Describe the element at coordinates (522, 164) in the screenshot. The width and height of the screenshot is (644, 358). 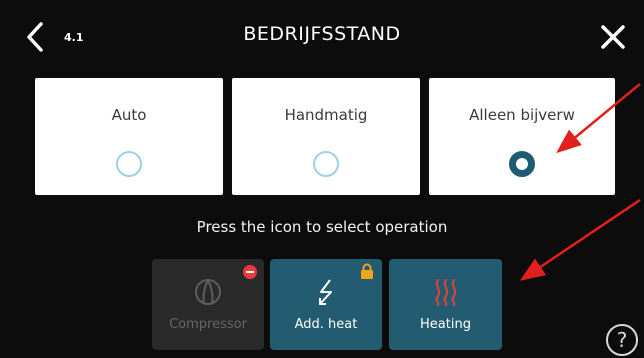
I see `radio-button-selected` at that location.